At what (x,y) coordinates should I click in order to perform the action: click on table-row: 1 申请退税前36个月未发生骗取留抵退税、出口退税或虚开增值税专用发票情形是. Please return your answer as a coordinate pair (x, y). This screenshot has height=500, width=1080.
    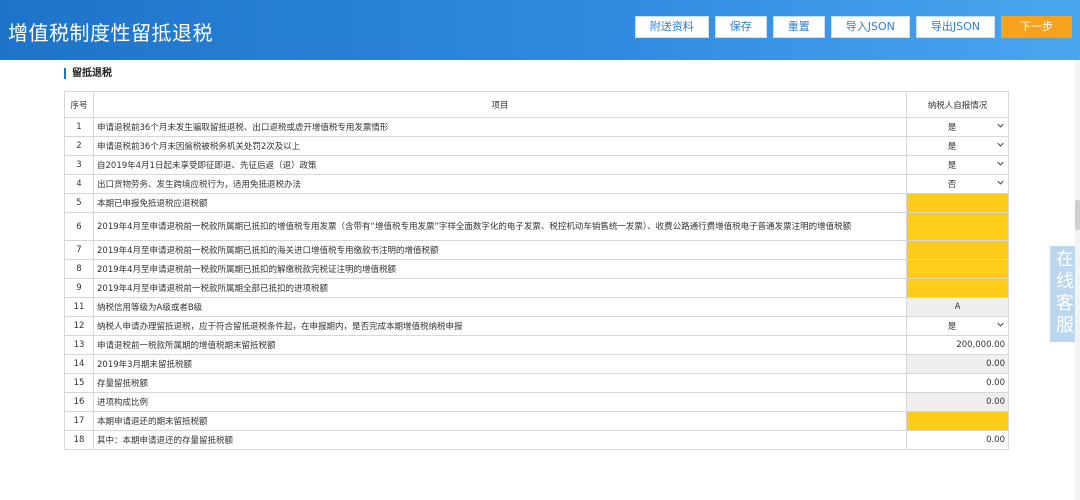
    Looking at the image, I should click on (536, 127).